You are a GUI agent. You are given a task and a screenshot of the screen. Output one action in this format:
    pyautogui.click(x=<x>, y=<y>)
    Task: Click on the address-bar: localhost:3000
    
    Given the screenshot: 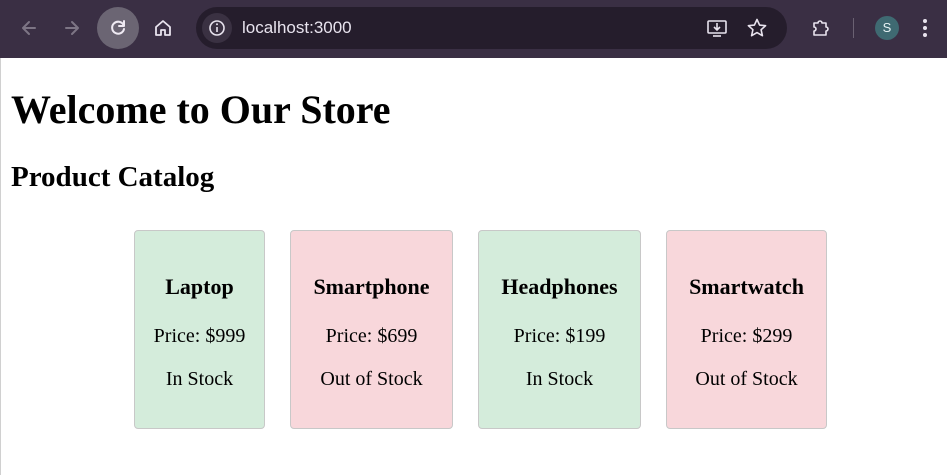 What is the action you would take?
    pyautogui.click(x=491, y=28)
    